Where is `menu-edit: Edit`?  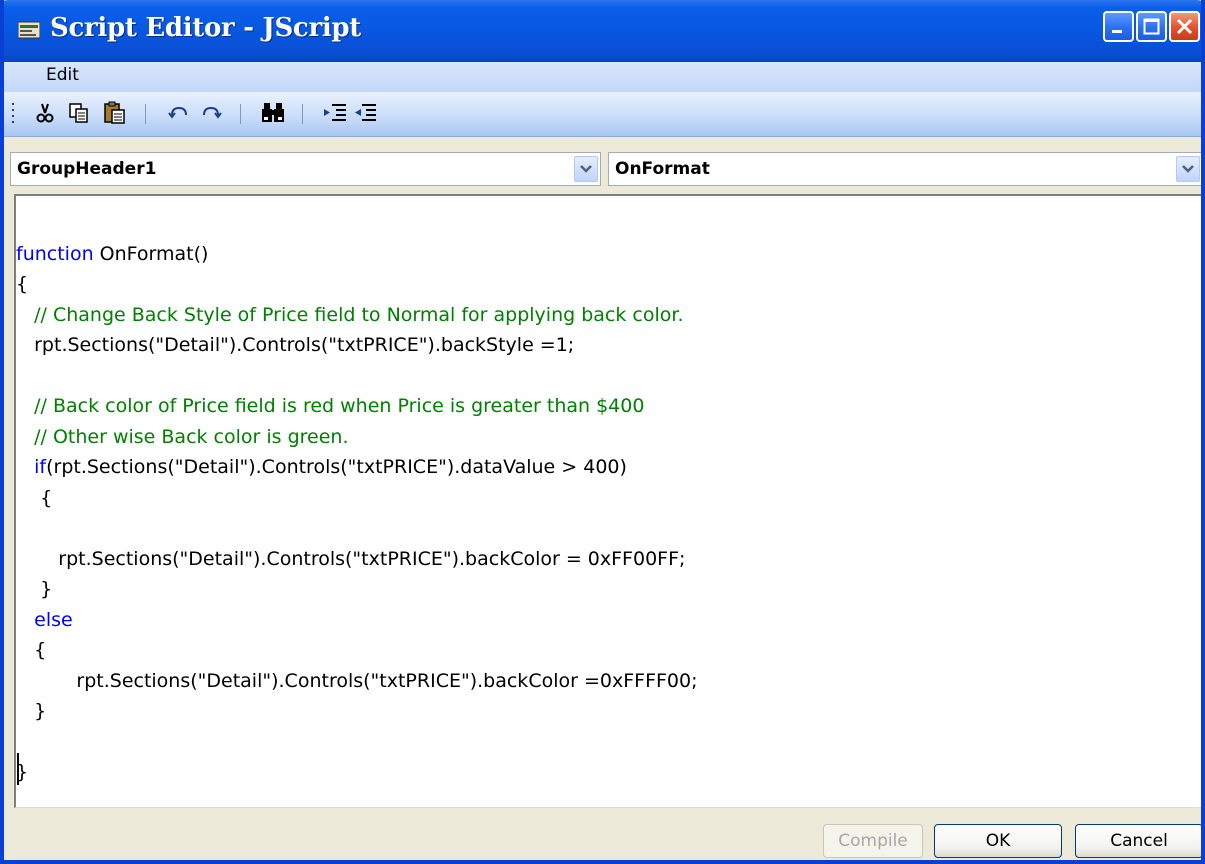 menu-edit: Edit is located at coordinates (62, 75).